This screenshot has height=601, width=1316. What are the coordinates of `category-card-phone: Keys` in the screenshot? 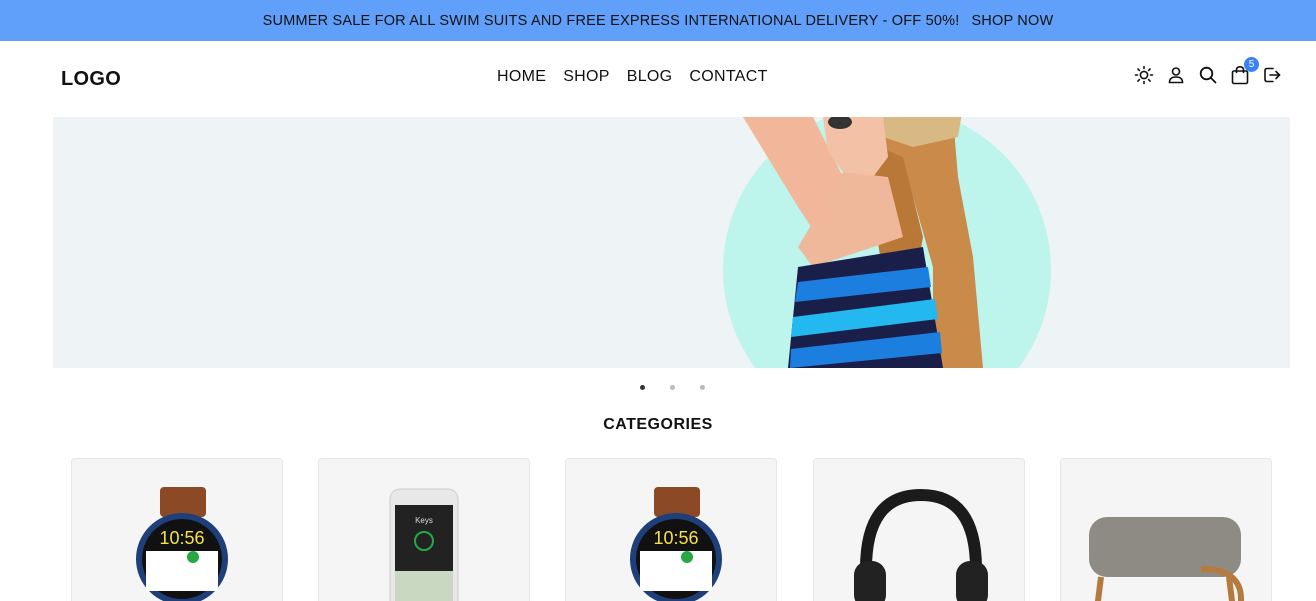 It's located at (424, 529).